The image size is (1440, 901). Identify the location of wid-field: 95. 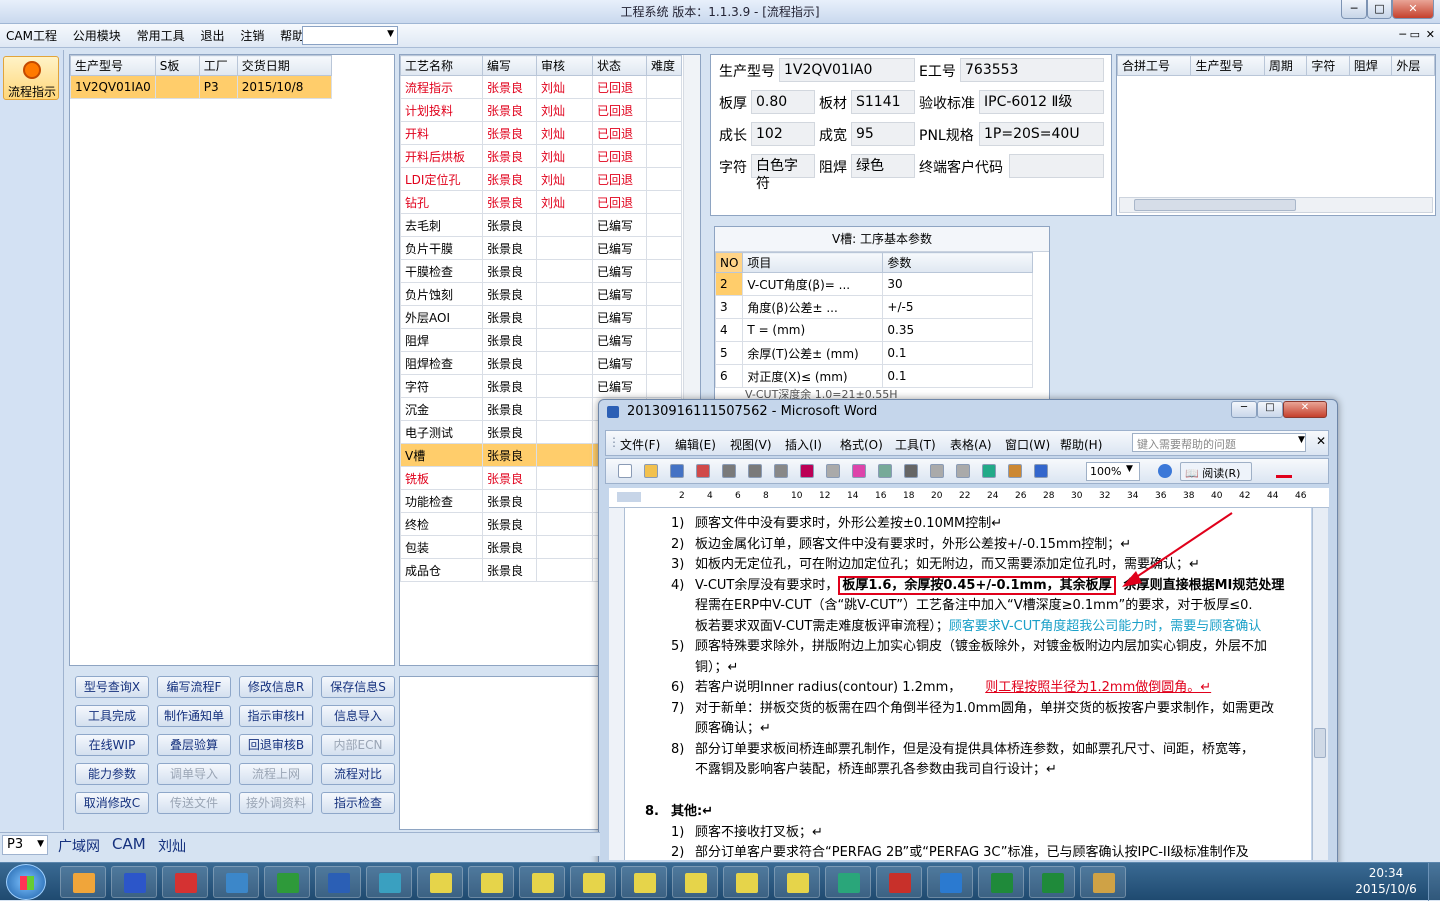
(883, 134).